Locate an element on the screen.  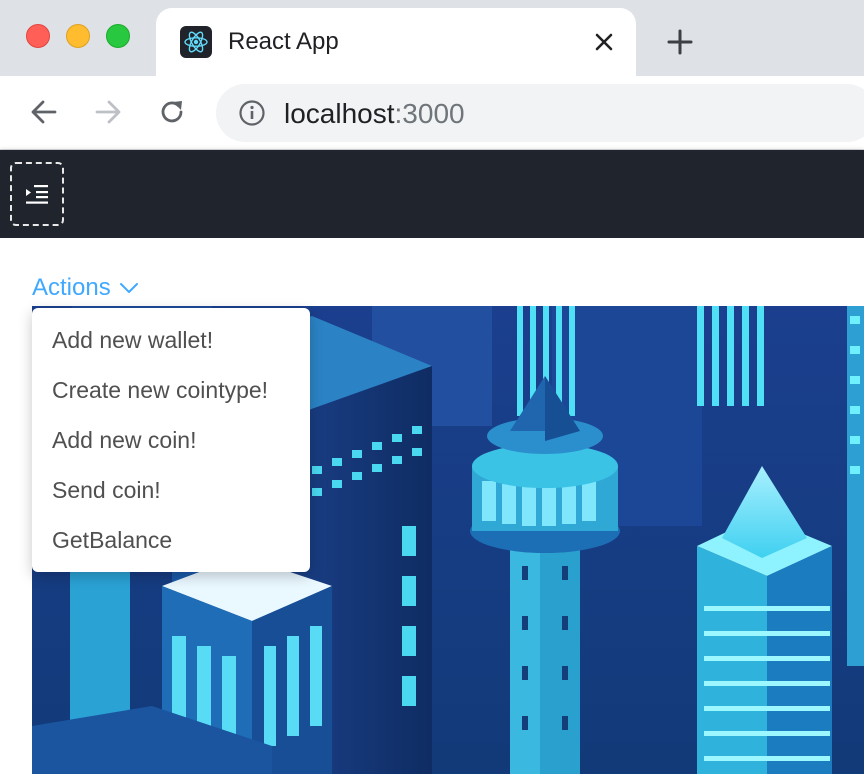
arrow-right-icon is located at coordinates (108, 112).